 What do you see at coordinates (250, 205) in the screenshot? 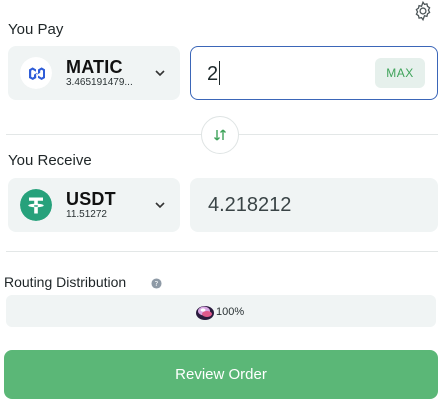
I see `receive-amount-value: 4.218212` at bounding box center [250, 205].